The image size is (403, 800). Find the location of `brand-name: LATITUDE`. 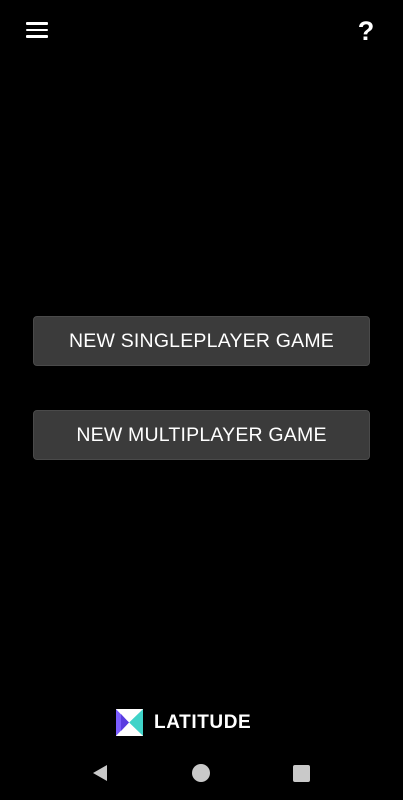

brand-name: LATITUDE is located at coordinates (203, 722).